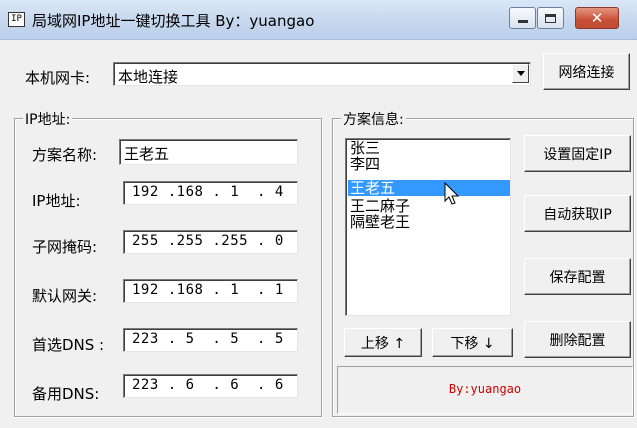 The width and height of the screenshot is (637, 428). I want to click on minimize-button, so click(522, 18).